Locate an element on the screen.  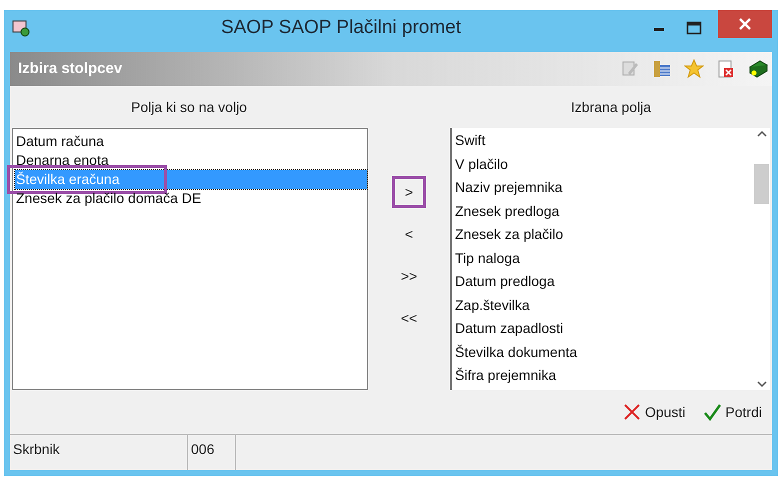
delete-icon is located at coordinates (726, 69).